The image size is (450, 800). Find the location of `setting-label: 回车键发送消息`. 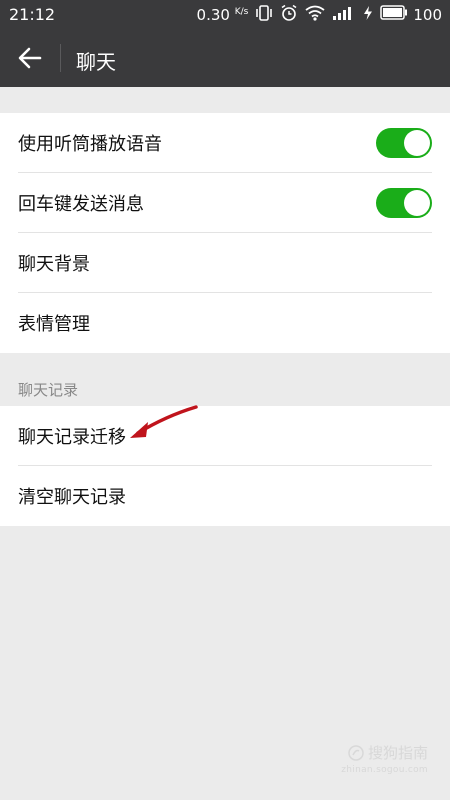

setting-label: 回车键发送消息 is located at coordinates (81, 204).